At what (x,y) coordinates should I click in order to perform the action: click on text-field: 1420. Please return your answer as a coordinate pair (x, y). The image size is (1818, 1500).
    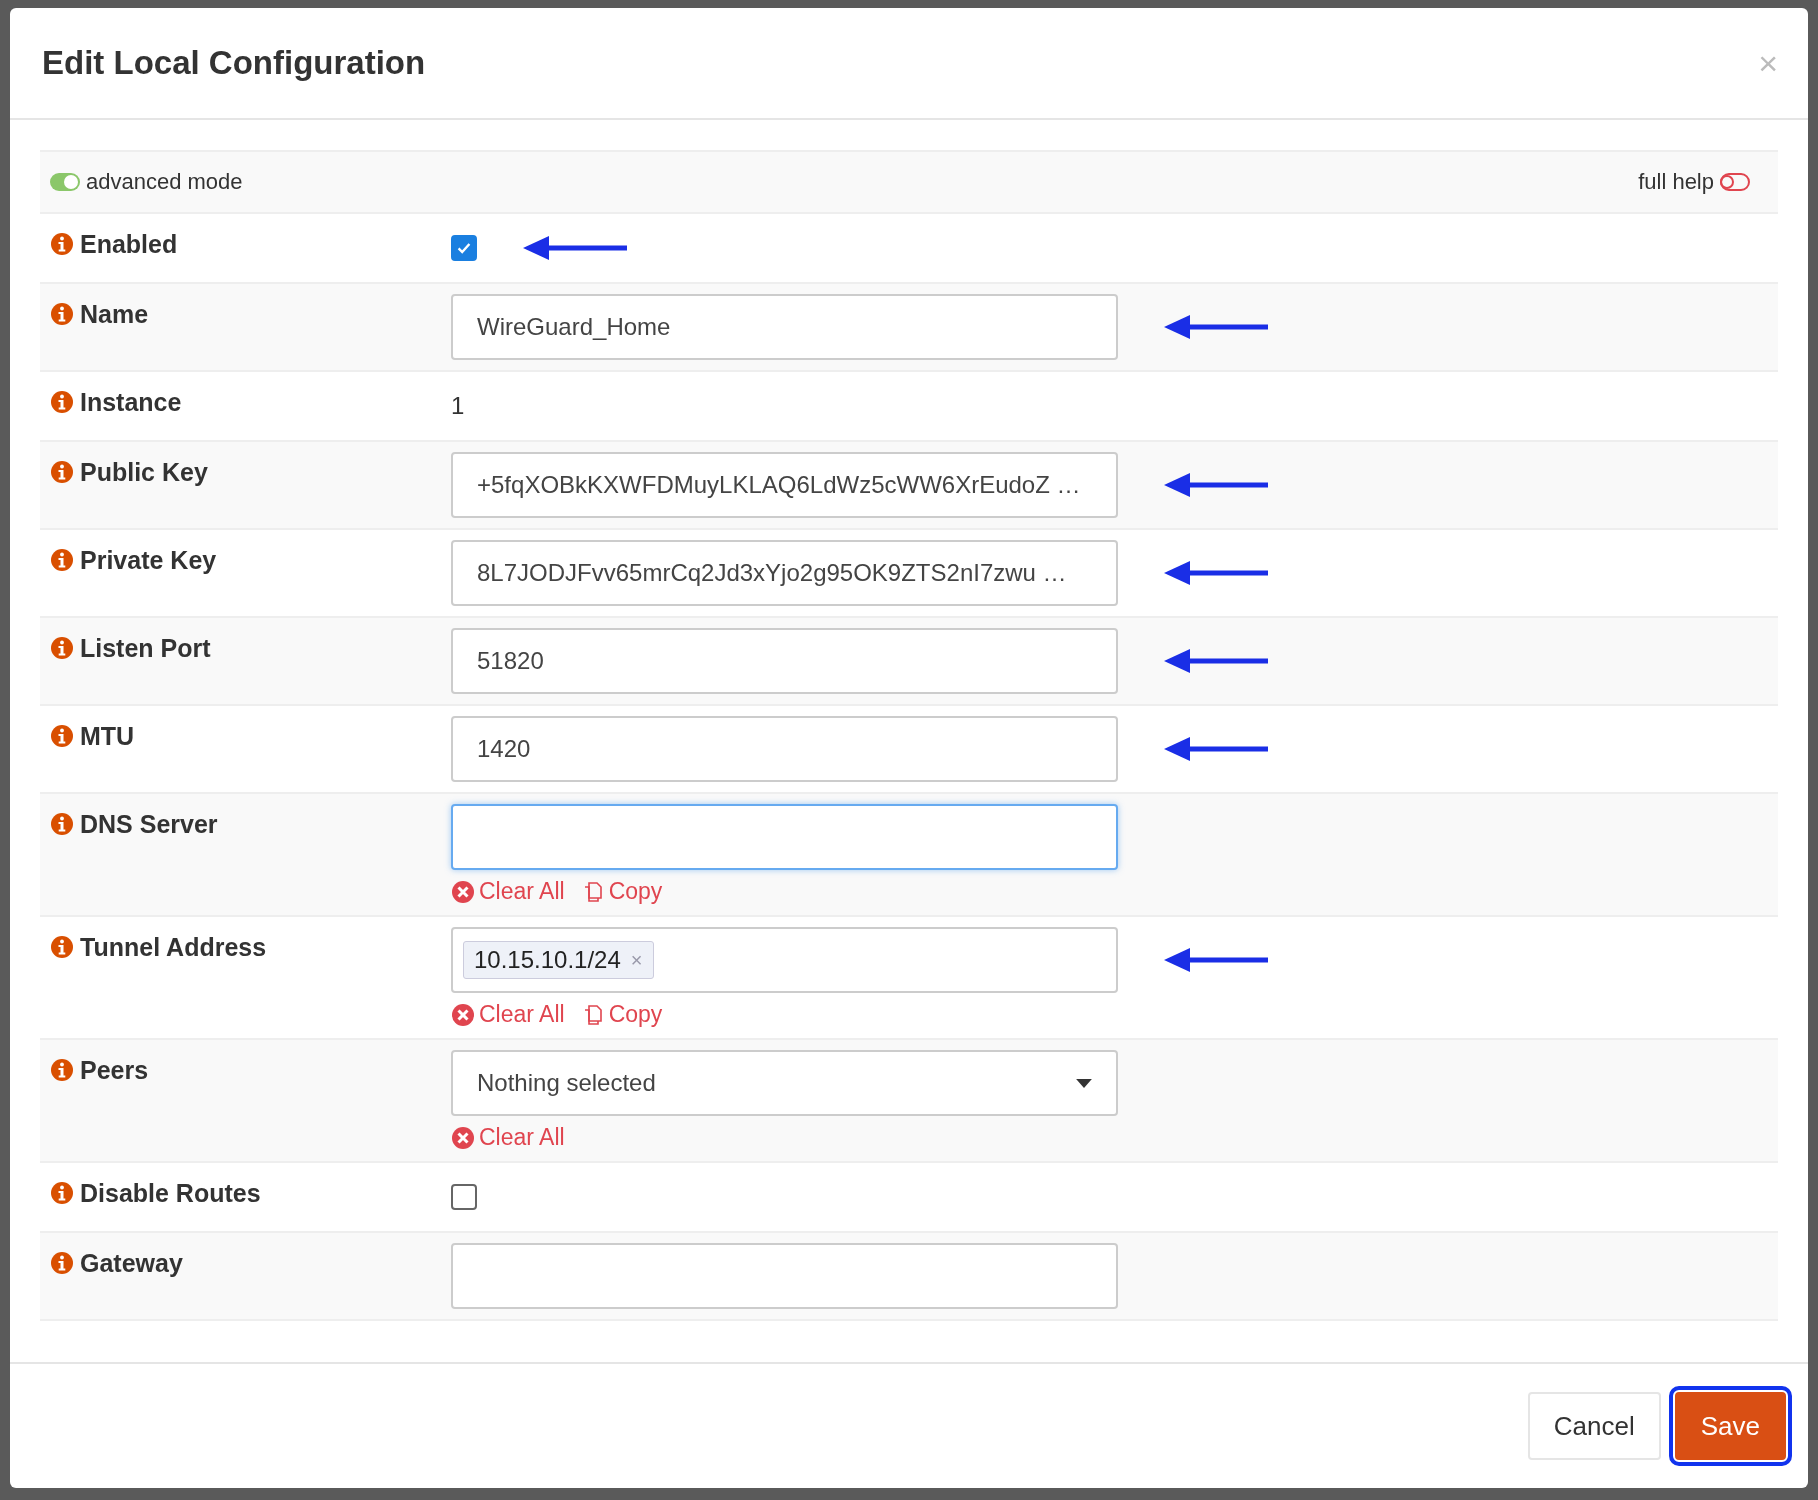
    Looking at the image, I should click on (784, 749).